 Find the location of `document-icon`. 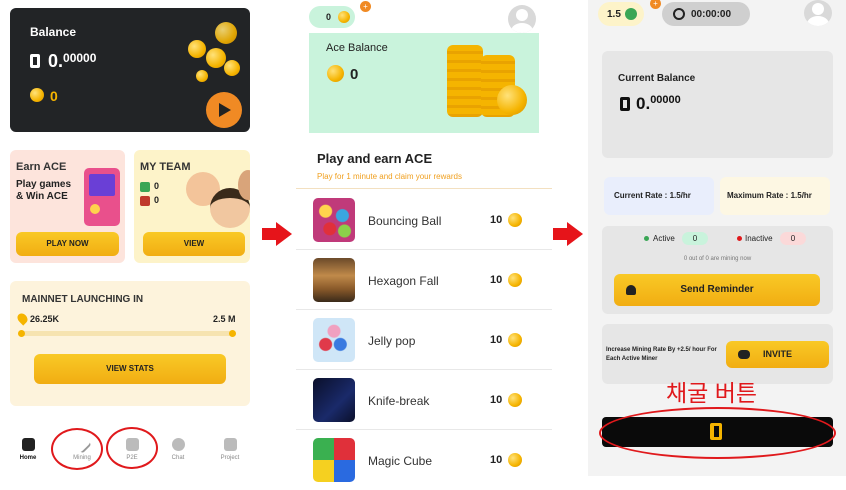

document-icon is located at coordinates (230, 444).